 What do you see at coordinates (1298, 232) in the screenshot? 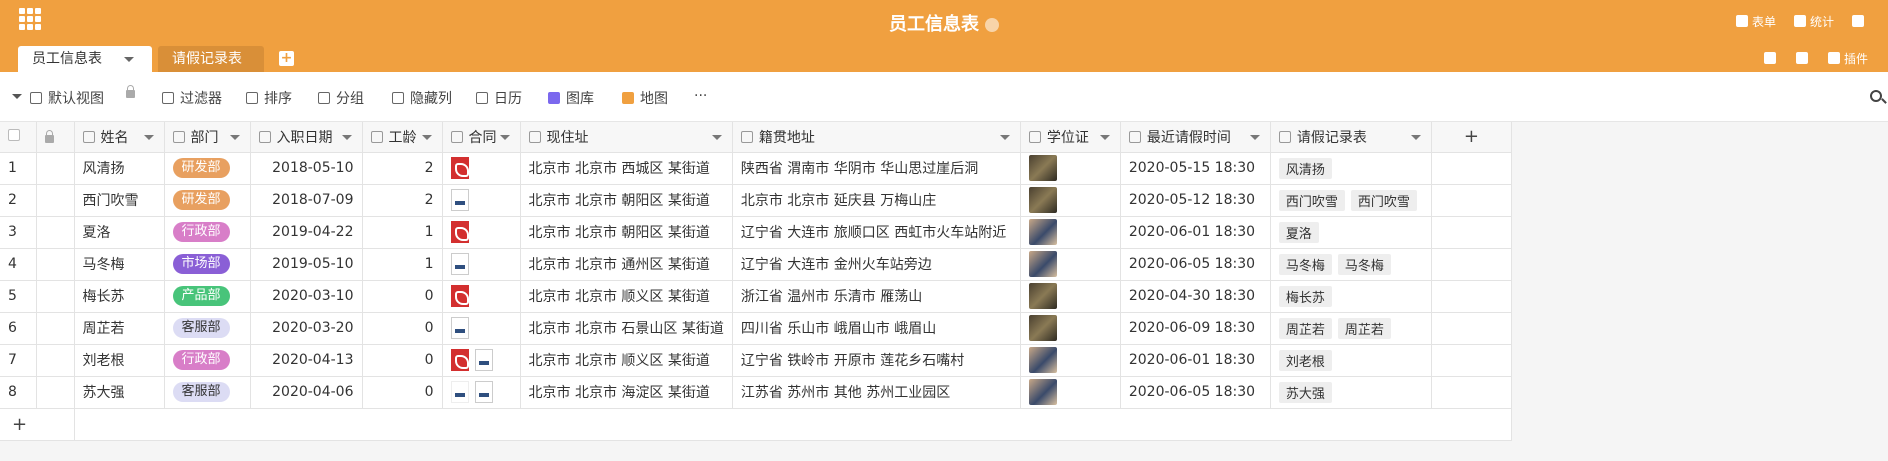
I see `linked-record-chip: 夏洛` at bounding box center [1298, 232].